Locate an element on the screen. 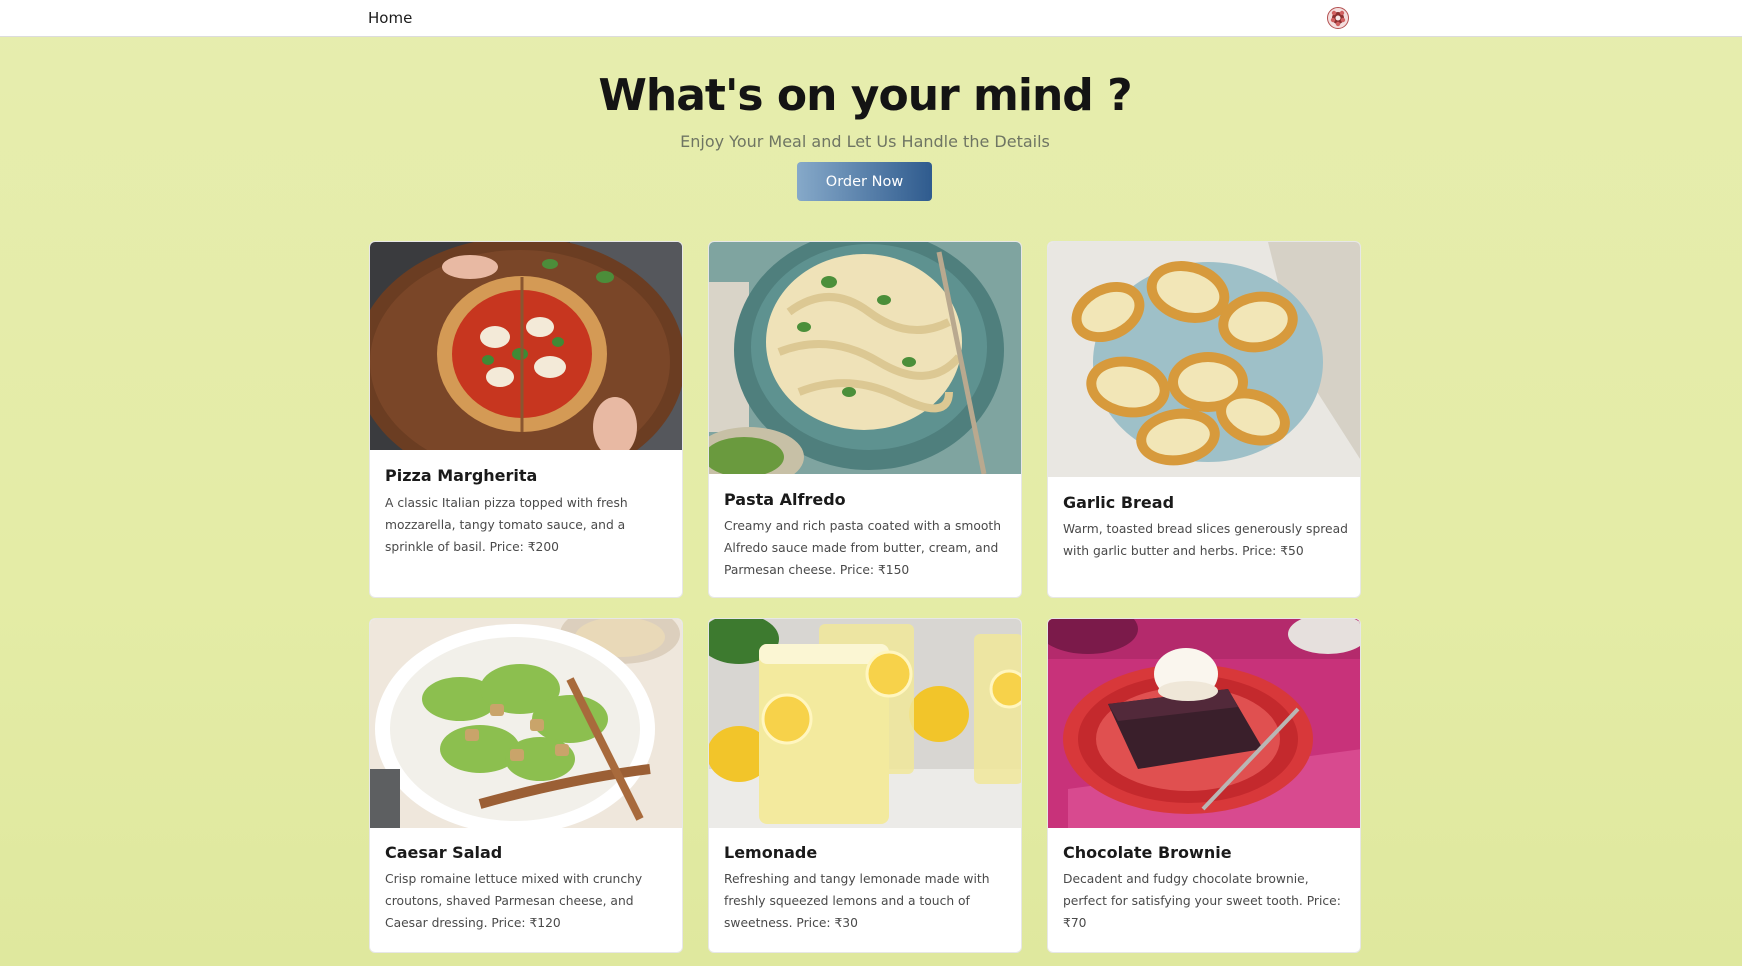  hero-title: What's on your mind ? is located at coordinates (865, 95).